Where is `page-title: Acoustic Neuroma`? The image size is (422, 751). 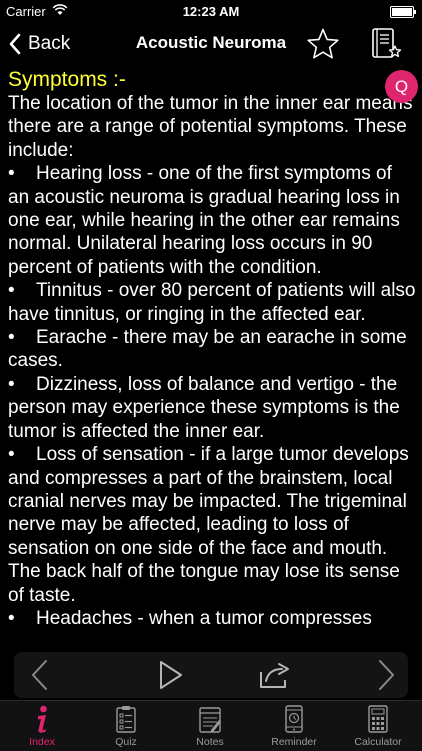 page-title: Acoustic Neuroma is located at coordinates (211, 42).